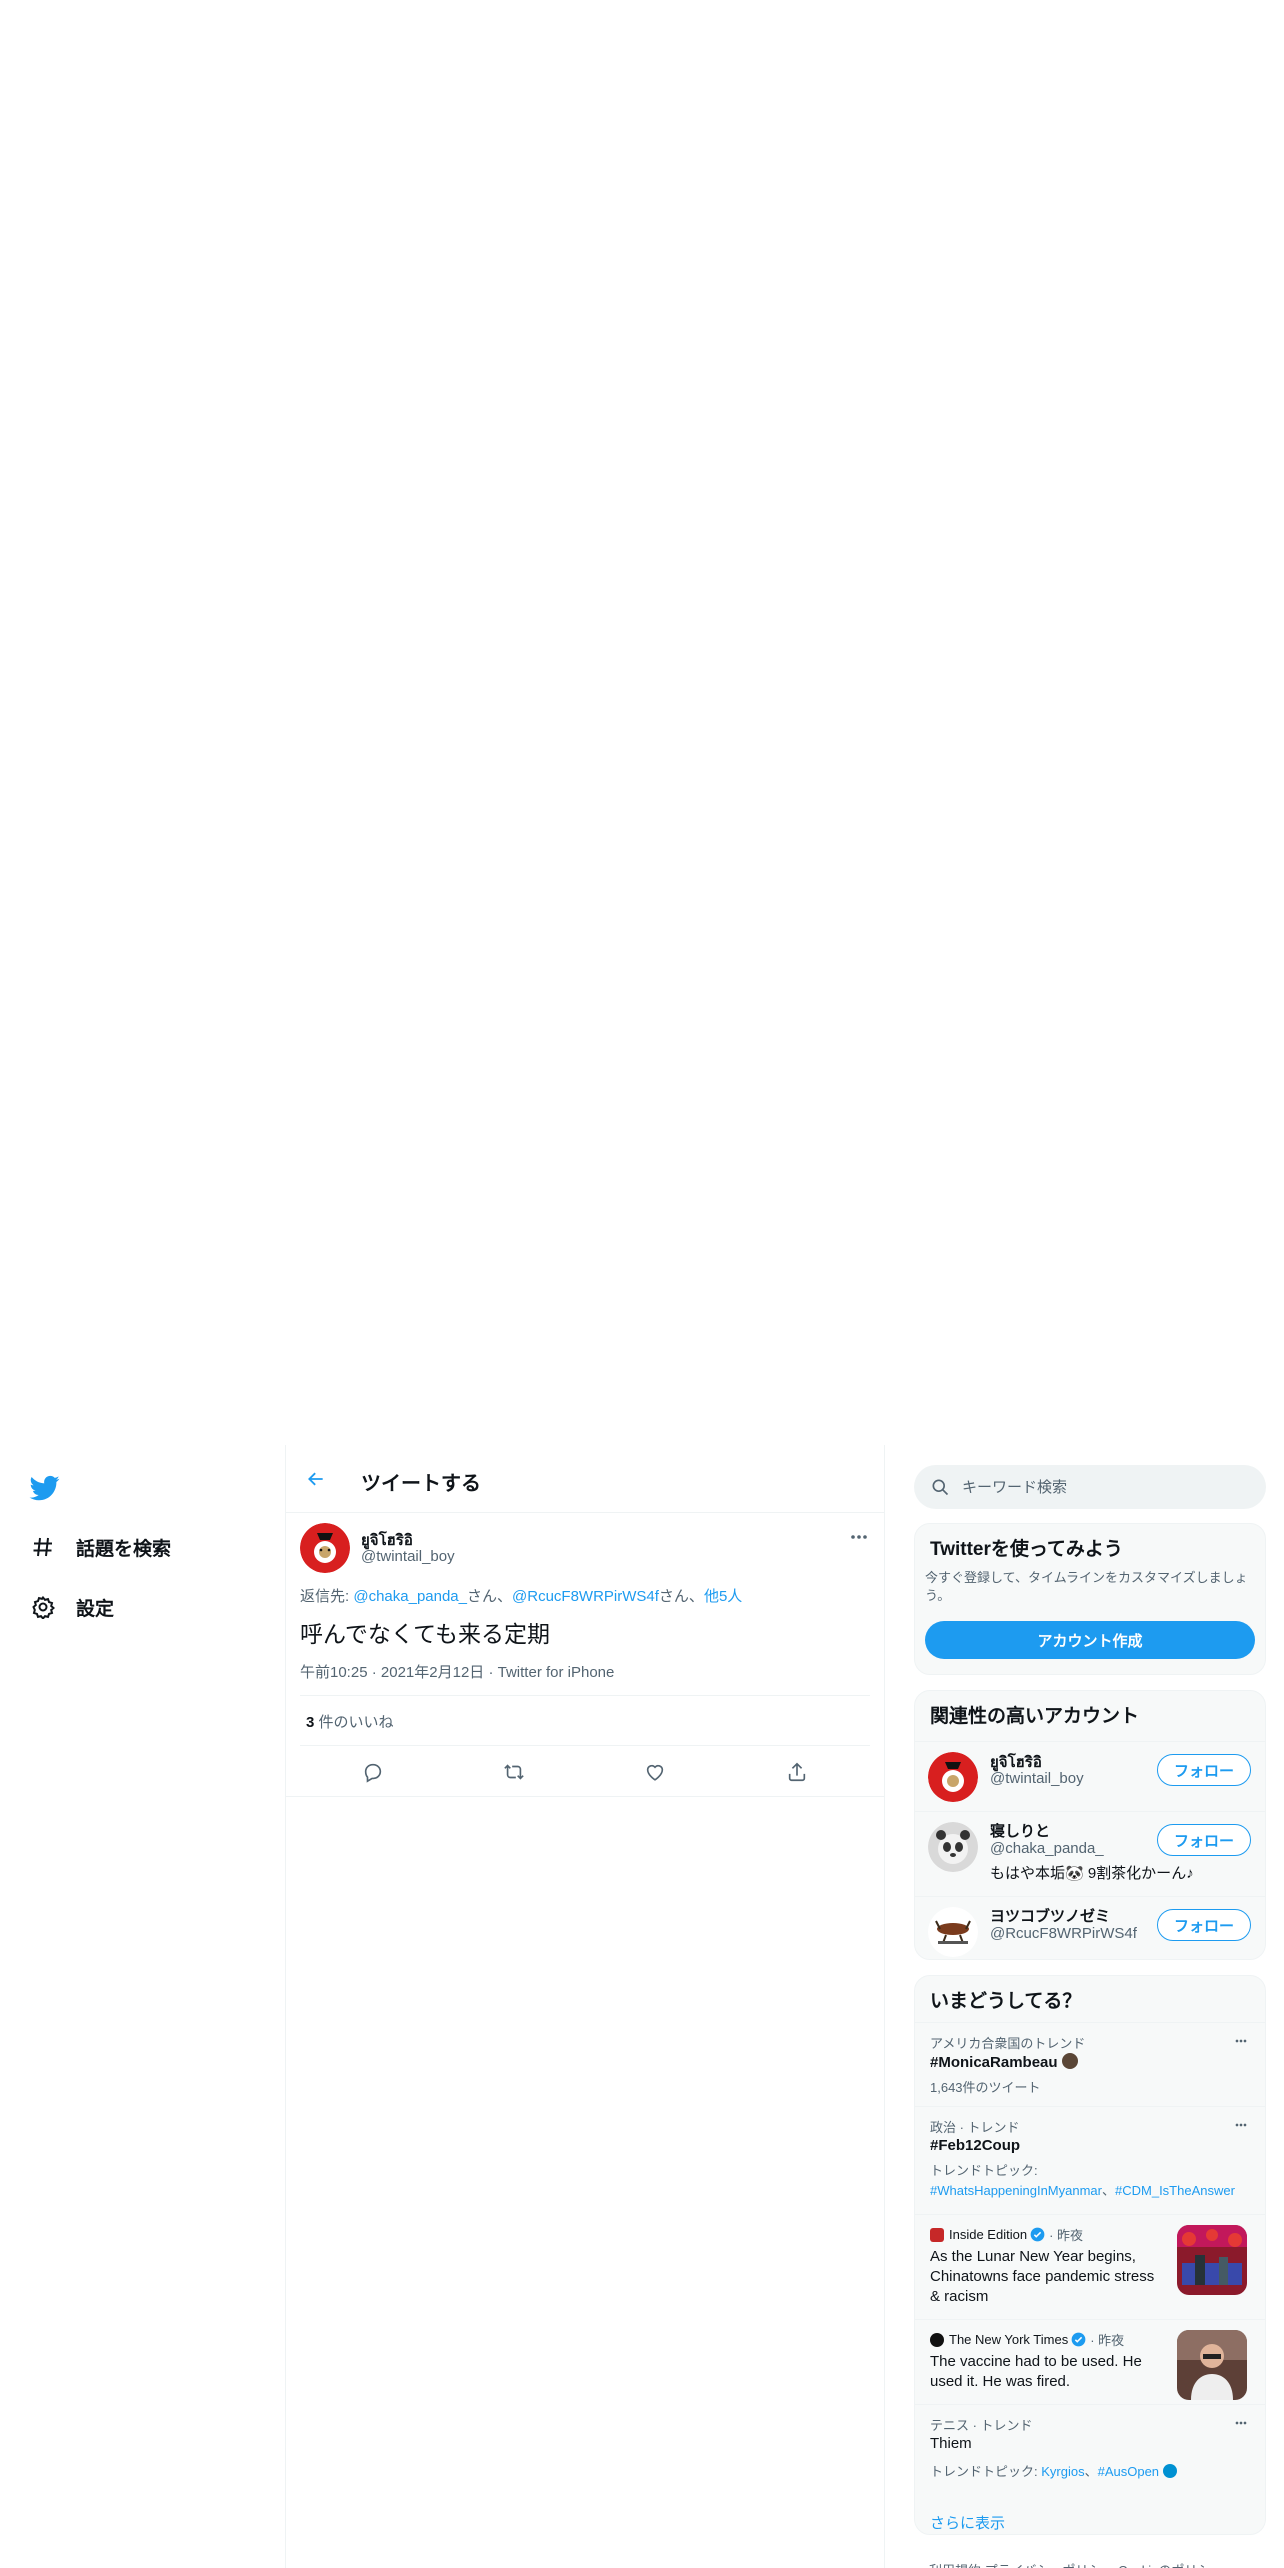  Describe the element at coordinates (1076, 2564) in the screenshot. I see `footer-links: 利用規約 プライバシーポリシー Cookieのポリシー` at that location.